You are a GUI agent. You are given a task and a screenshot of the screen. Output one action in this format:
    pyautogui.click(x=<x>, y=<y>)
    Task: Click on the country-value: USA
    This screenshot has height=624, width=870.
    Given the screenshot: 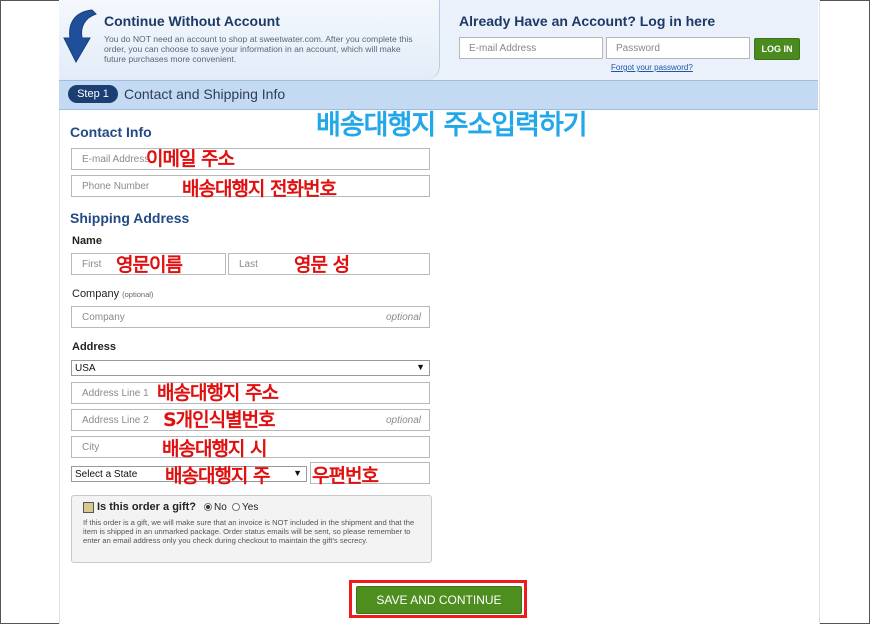 What is the action you would take?
    pyautogui.click(x=85, y=368)
    